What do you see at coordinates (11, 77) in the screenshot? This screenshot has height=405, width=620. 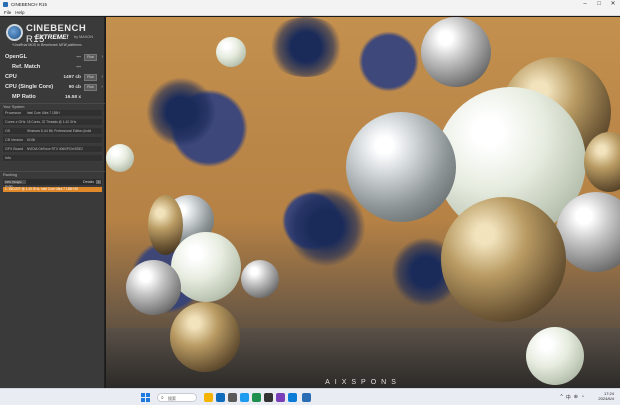 I see `bench-label: CPU` at bounding box center [11, 77].